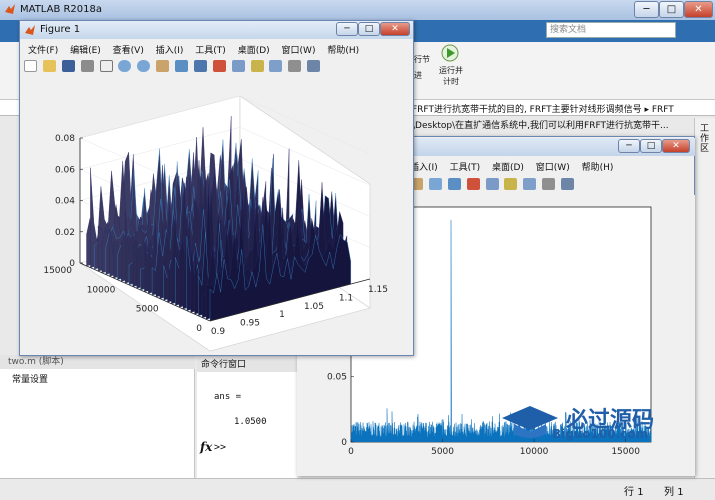 This screenshot has height=500, width=715. Describe the element at coordinates (210, 51) in the screenshot. I see `figure1-menu-tools: 工具(T)` at that location.